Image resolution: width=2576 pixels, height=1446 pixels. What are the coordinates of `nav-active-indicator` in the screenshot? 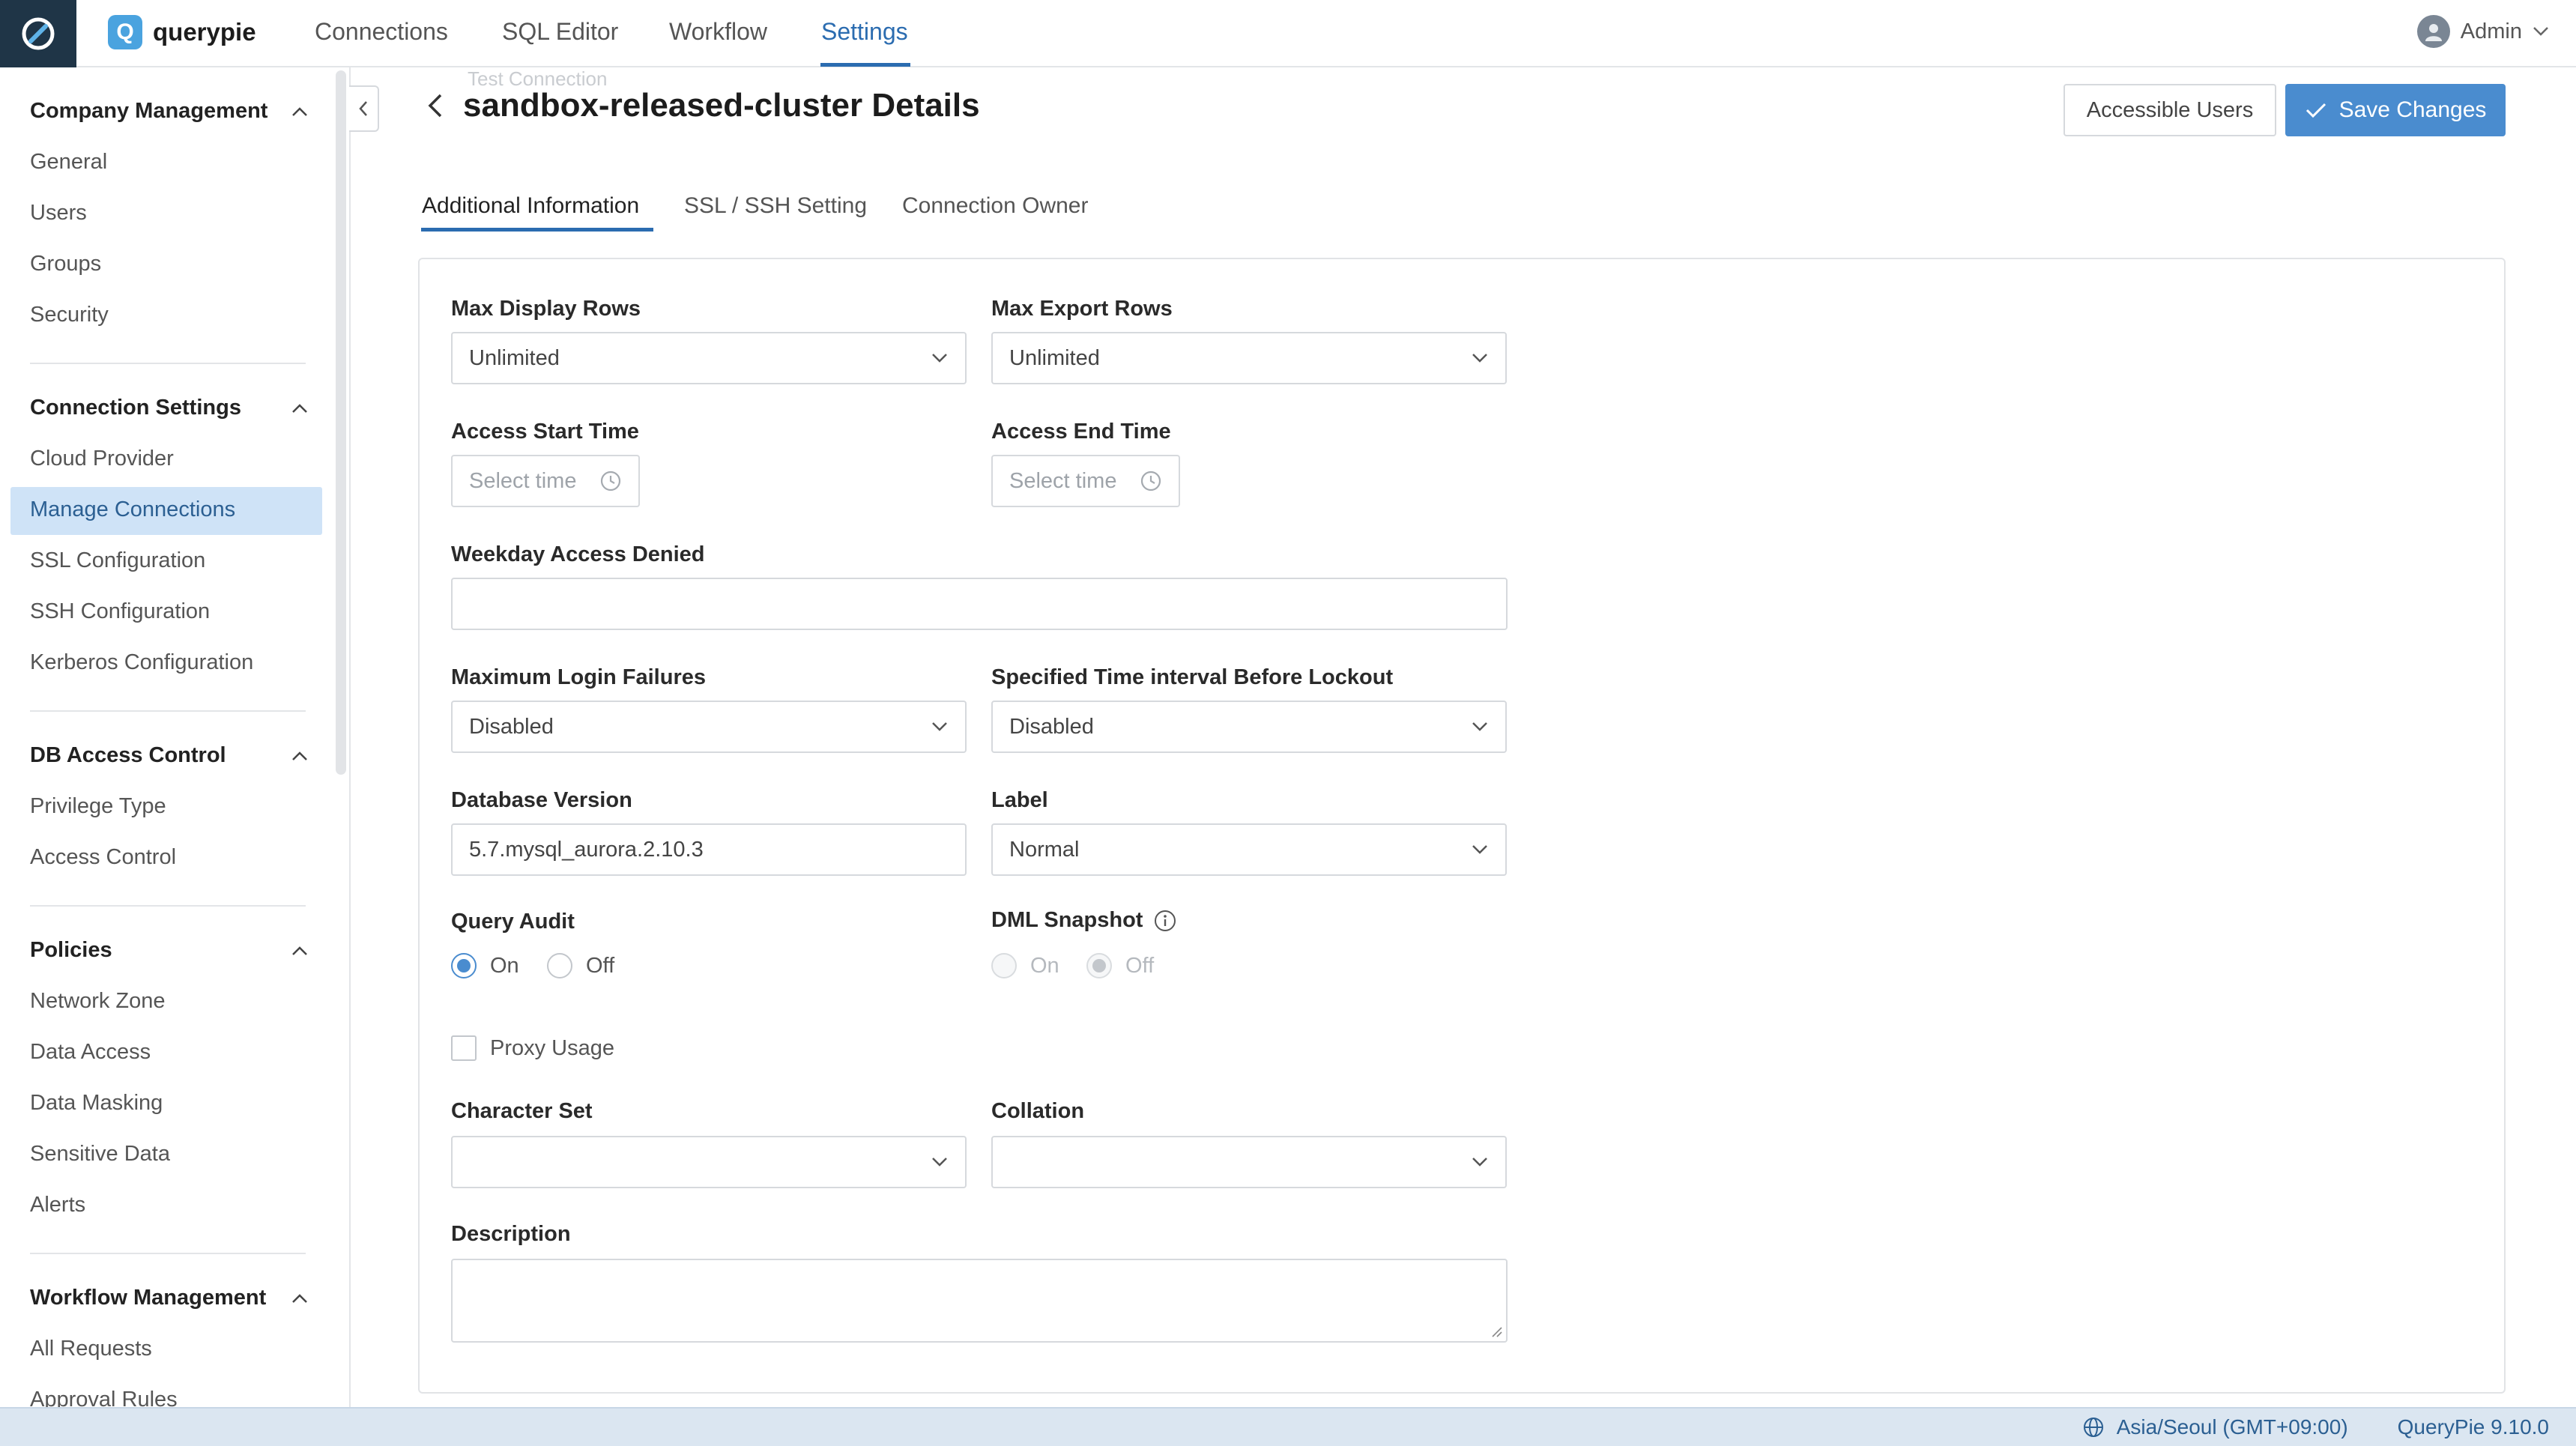 It's located at (865, 65).